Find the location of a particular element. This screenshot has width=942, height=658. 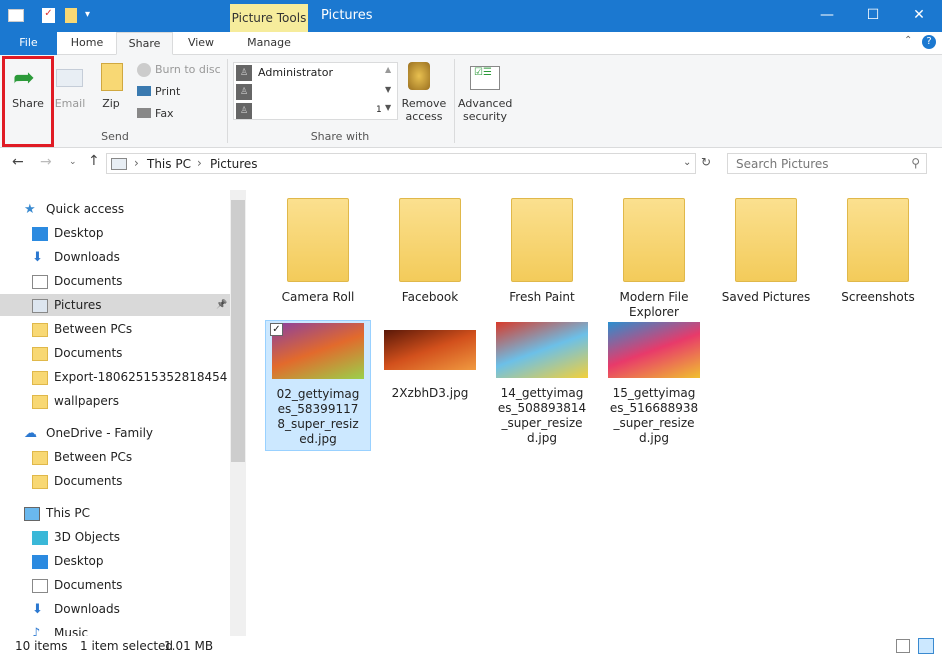

refresh-icon: ↻ is located at coordinates (706, 162).